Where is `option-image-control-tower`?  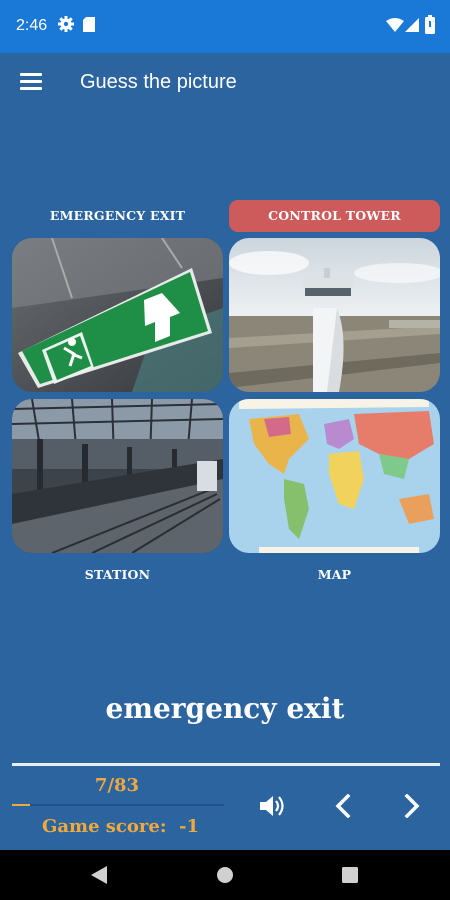
option-image-control-tower is located at coordinates (334, 315).